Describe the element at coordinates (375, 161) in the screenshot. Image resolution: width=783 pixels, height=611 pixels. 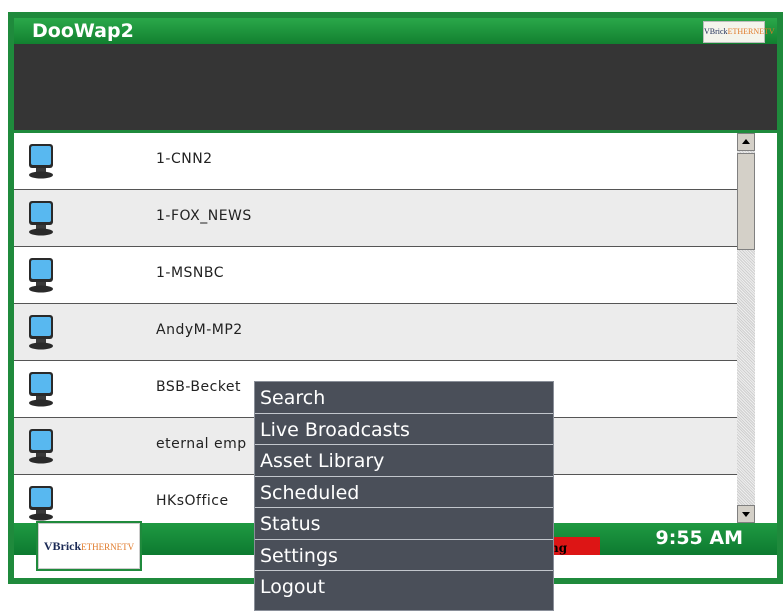
I see `channel-row-1: 1-CNN2` at that location.